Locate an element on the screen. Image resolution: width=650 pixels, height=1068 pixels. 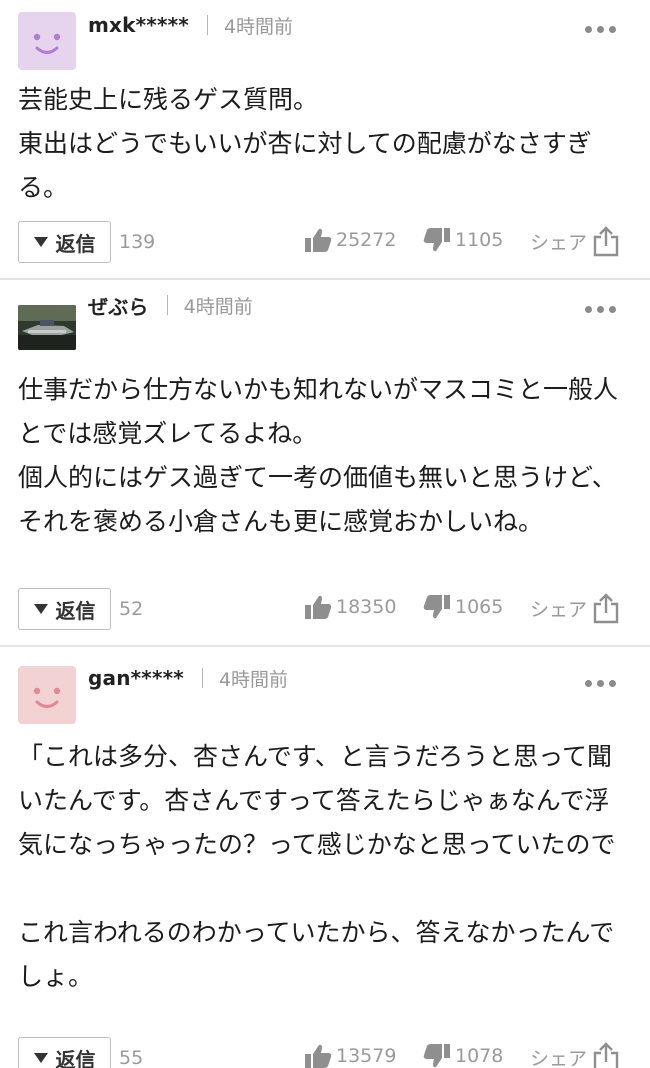
dislike-button: 1105 is located at coordinates (463, 240).